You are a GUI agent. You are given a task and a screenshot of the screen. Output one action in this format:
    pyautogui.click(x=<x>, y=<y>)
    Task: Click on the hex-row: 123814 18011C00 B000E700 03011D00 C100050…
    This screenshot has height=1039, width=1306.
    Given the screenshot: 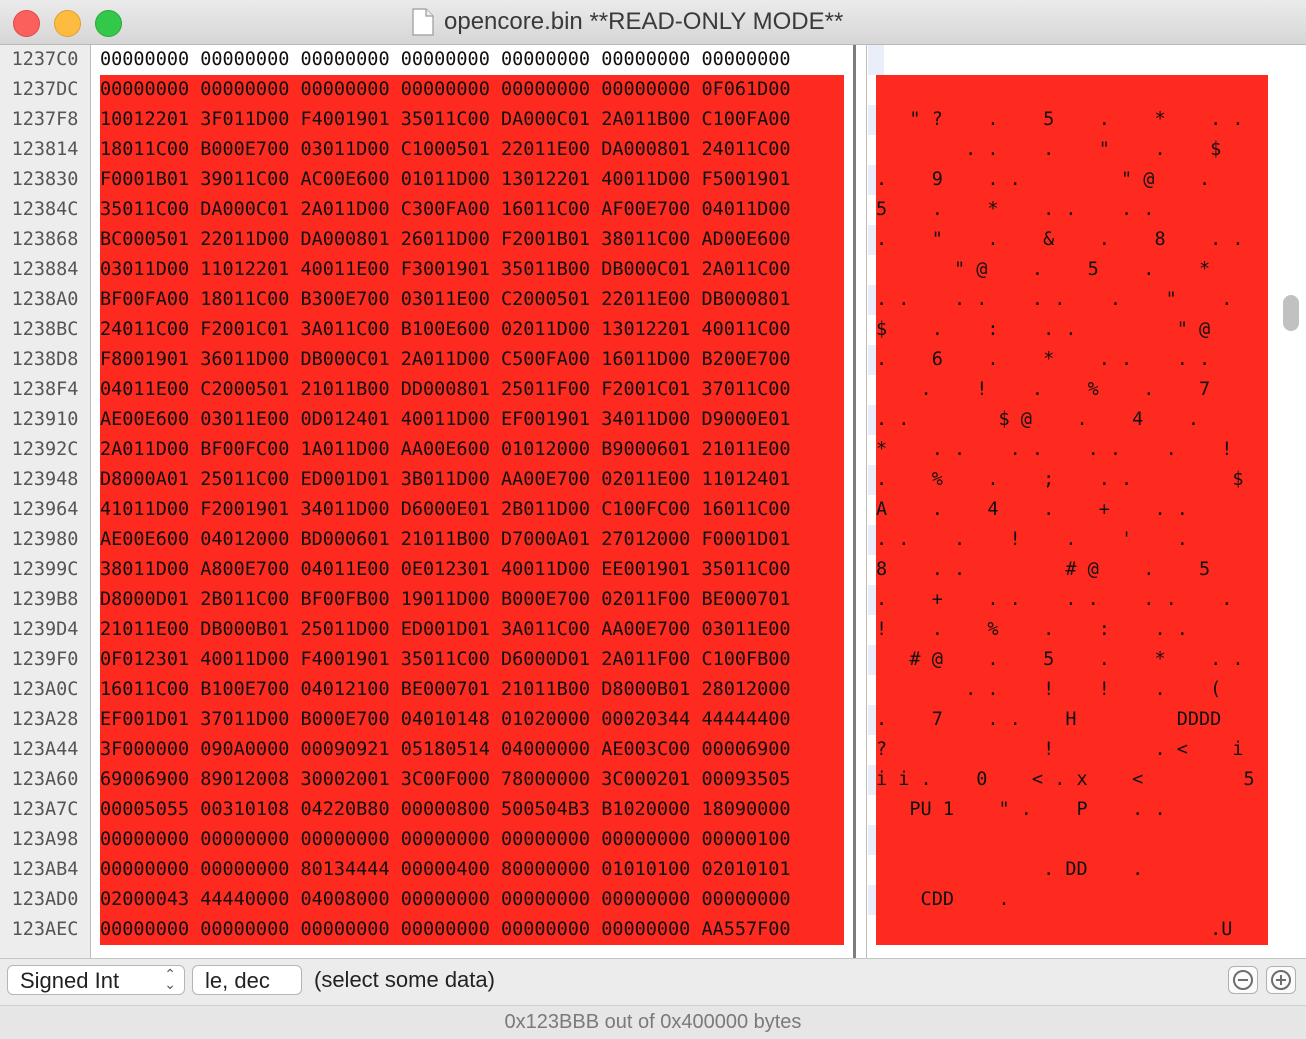 What is the action you would take?
    pyautogui.click(x=653, y=150)
    